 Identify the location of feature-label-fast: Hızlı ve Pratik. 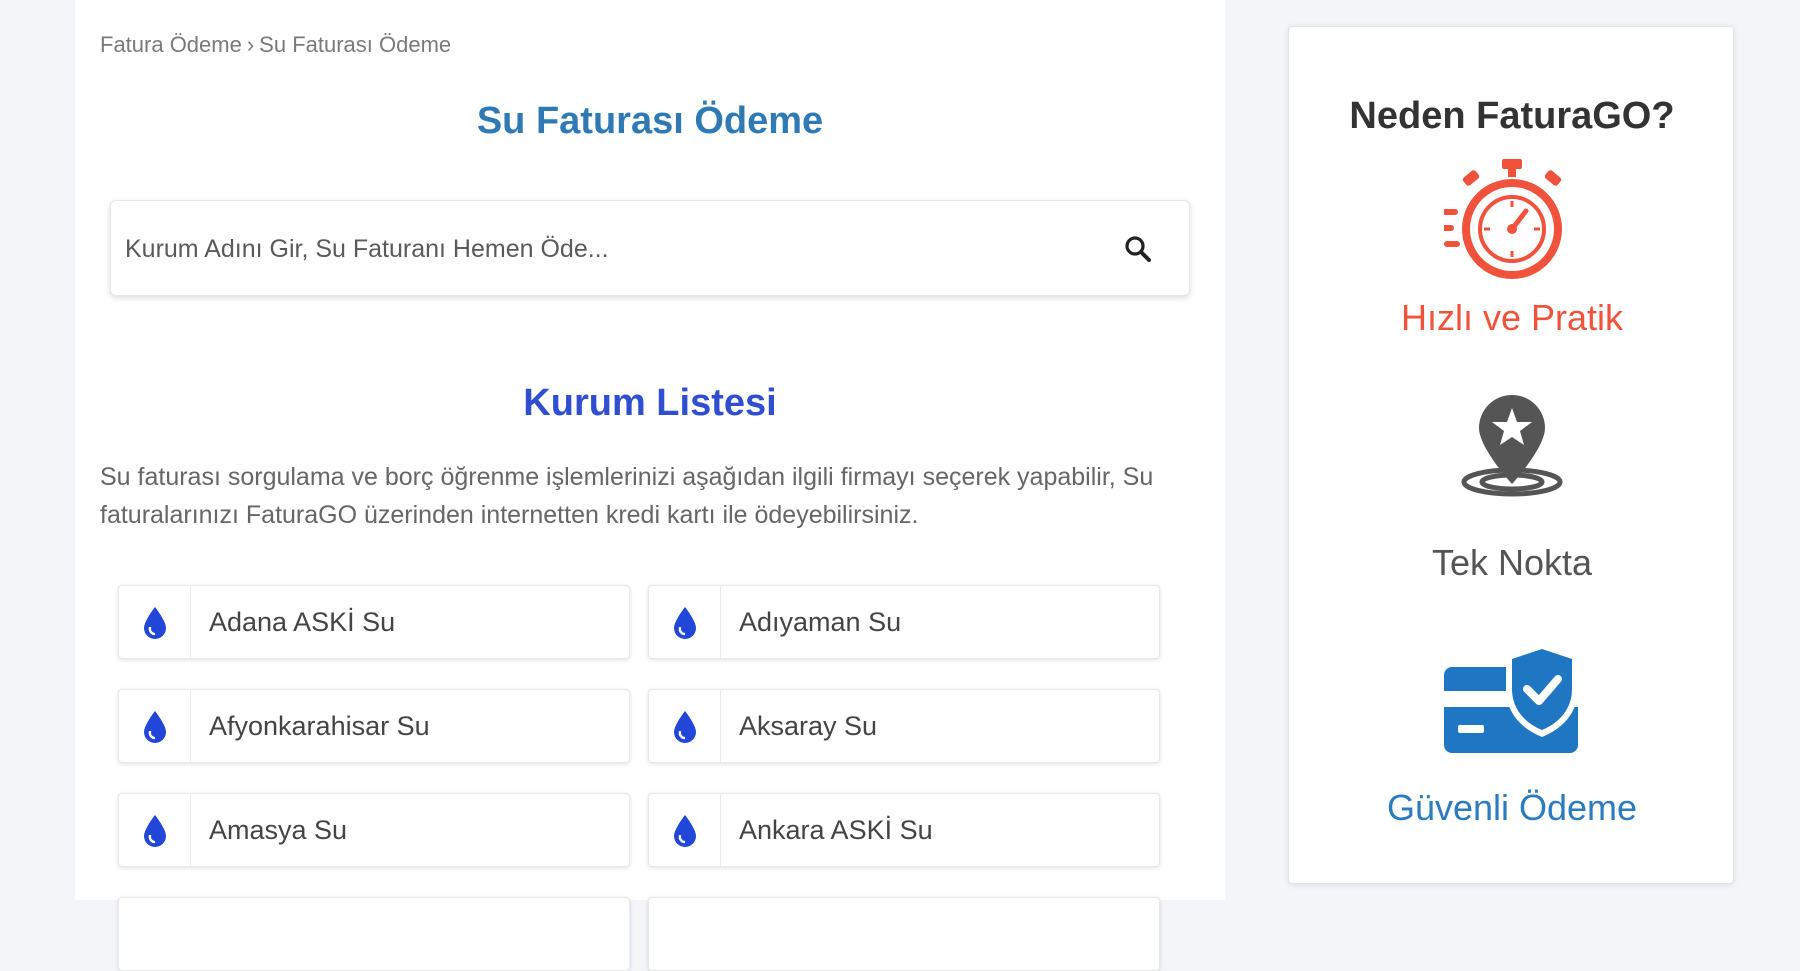
(1512, 317).